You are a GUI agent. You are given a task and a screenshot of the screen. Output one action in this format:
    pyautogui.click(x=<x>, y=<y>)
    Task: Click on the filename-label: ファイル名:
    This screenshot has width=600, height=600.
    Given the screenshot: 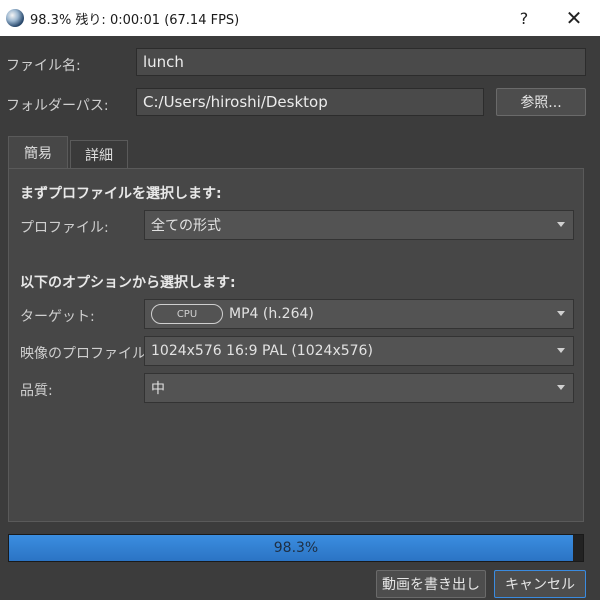 What is the action you would take?
    pyautogui.click(x=43, y=66)
    